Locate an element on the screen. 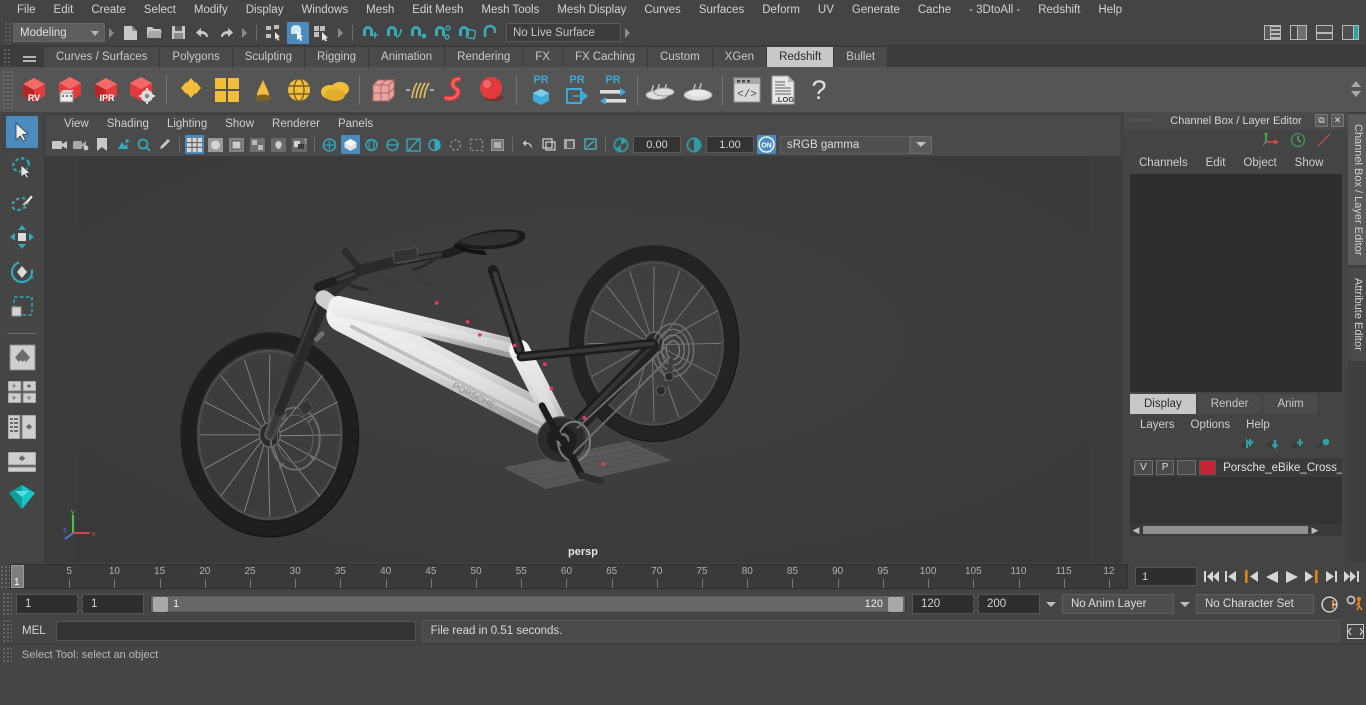 This screenshot has height=705, width=1366. animation-start-time-field: 1 is located at coordinates (47, 604).